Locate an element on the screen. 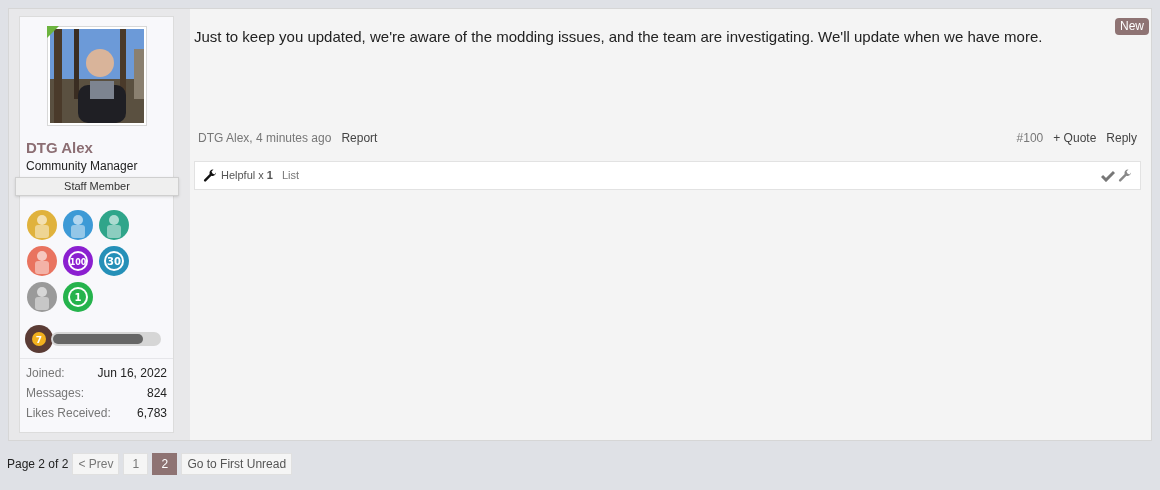 This screenshot has width=1160, height=490. quote-link: + Quote is located at coordinates (1075, 138).